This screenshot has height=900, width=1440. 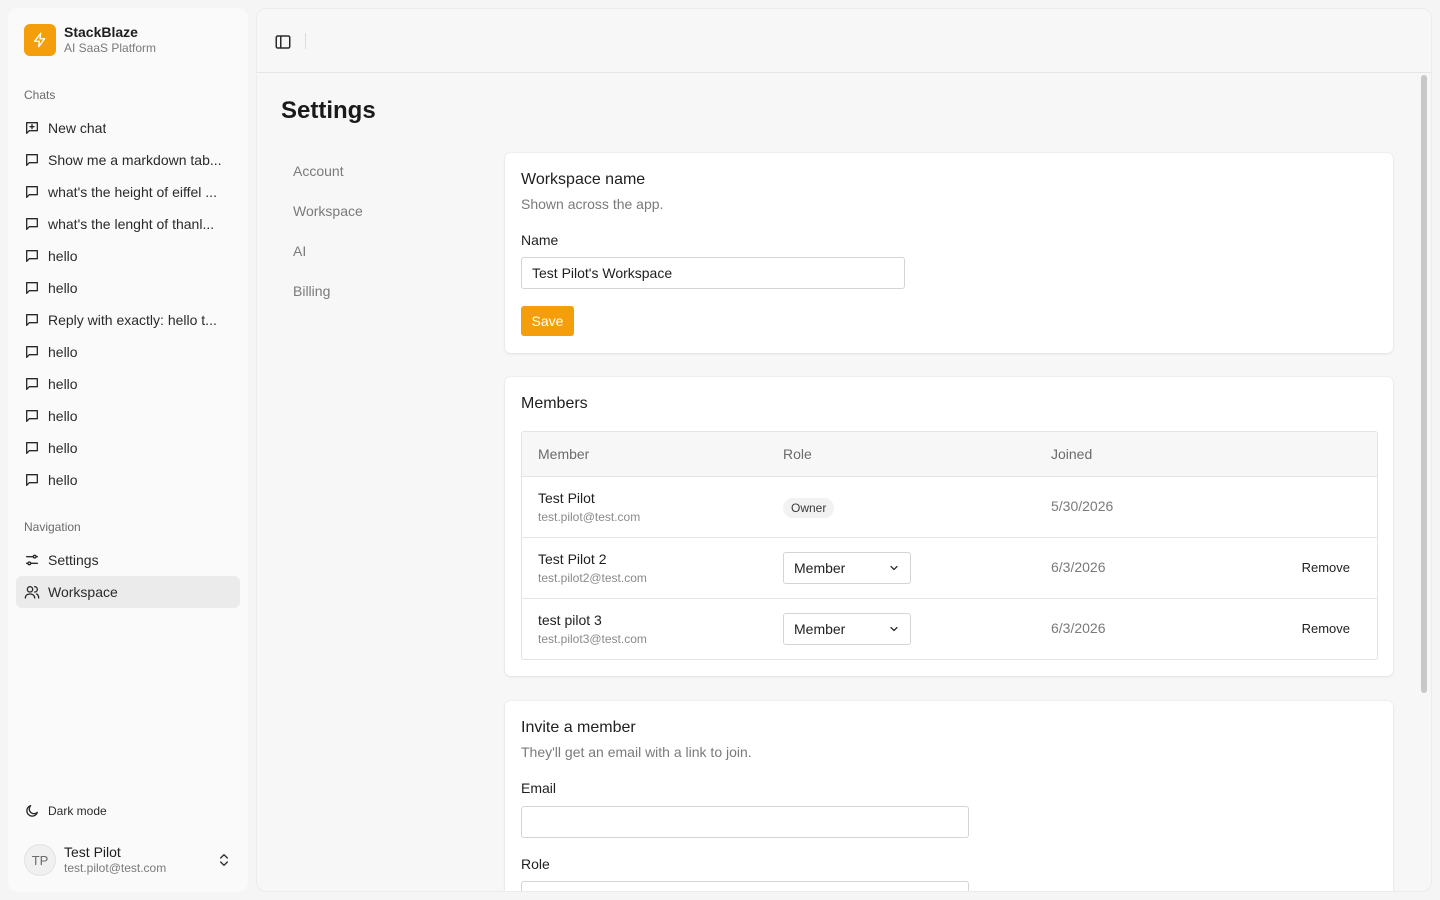 What do you see at coordinates (535, 864) in the screenshot?
I see `role-field-label: Role` at bounding box center [535, 864].